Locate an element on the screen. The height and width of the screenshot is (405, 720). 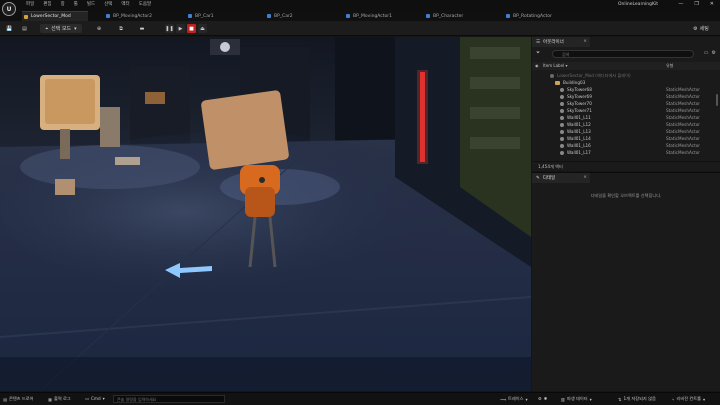
menu-tools: 툴 is located at coordinates (76, 4).